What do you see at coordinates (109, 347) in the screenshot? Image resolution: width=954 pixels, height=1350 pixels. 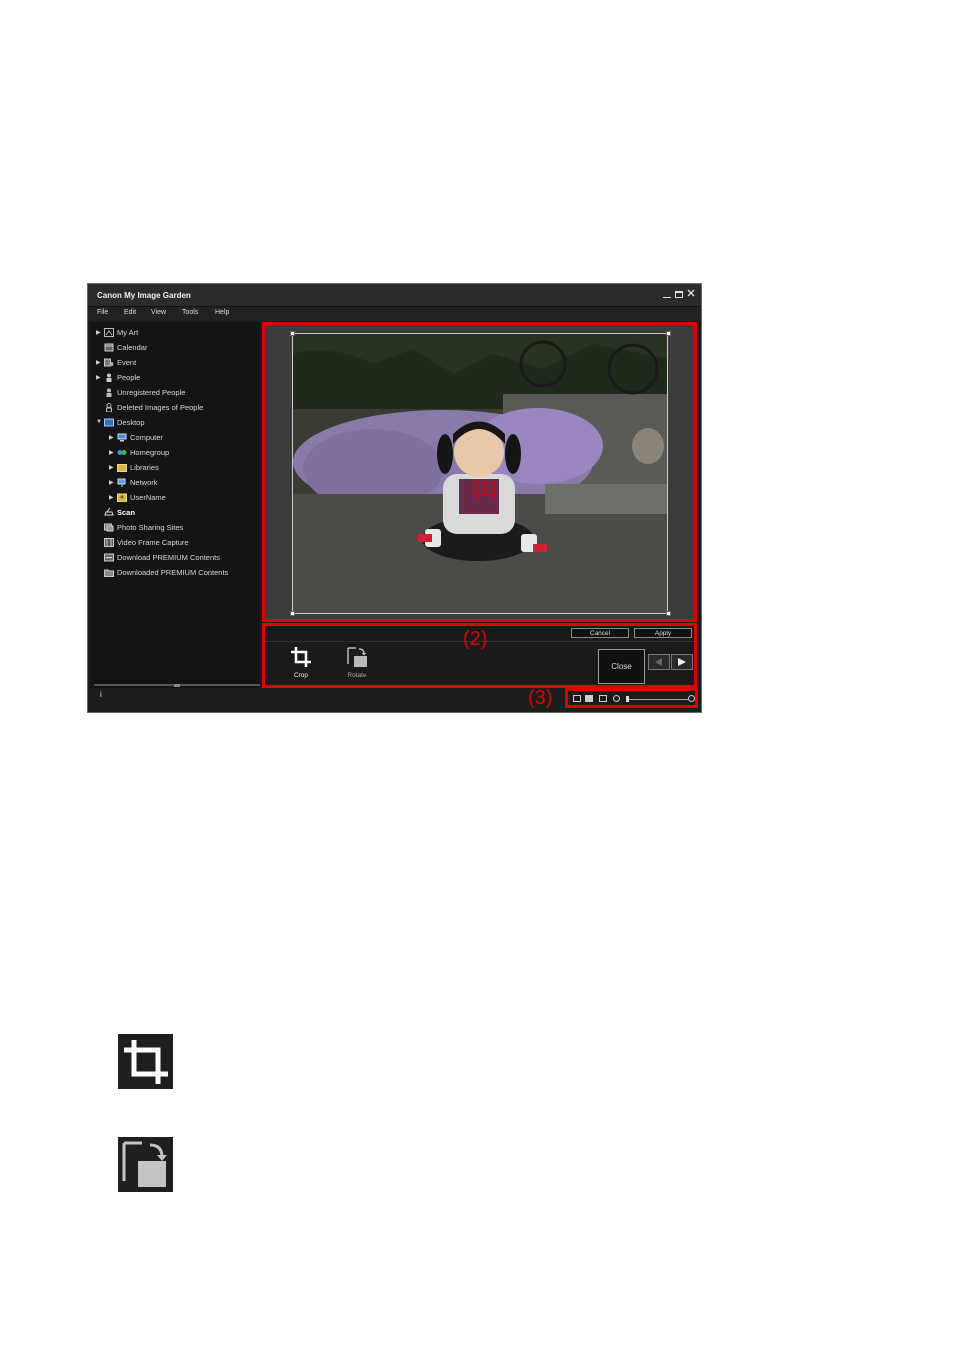 I see `calendar-icon` at bounding box center [109, 347].